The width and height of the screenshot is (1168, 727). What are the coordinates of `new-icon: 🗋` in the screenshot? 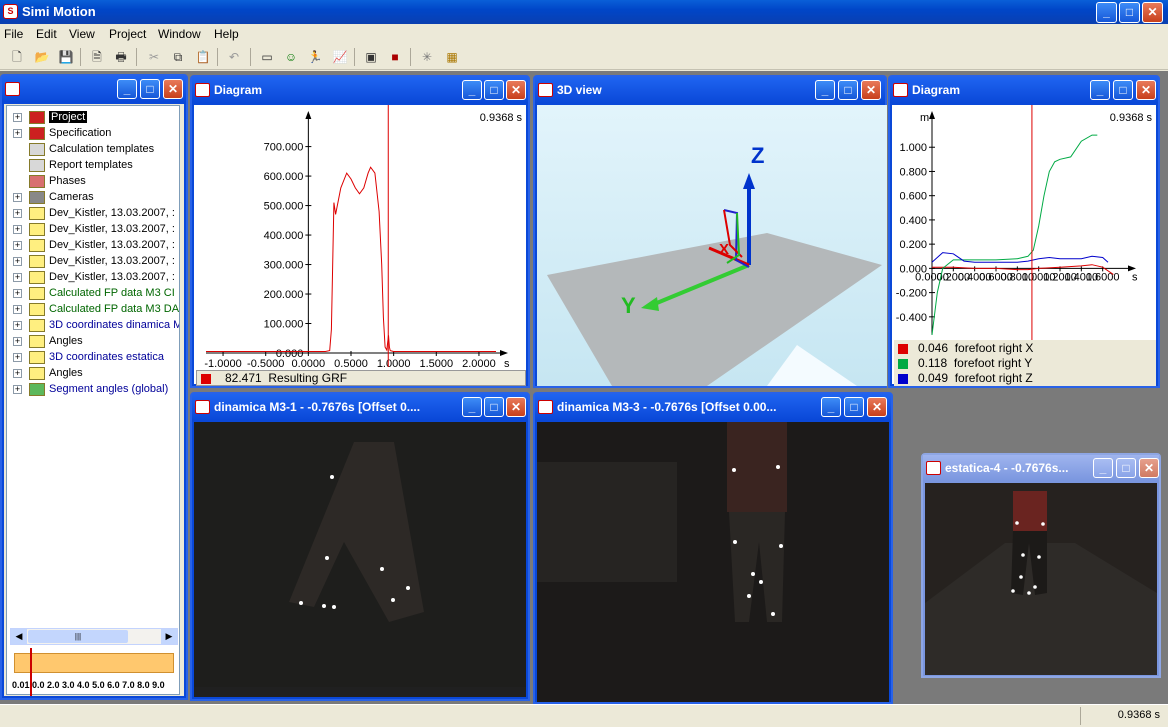 It's located at (17, 57).